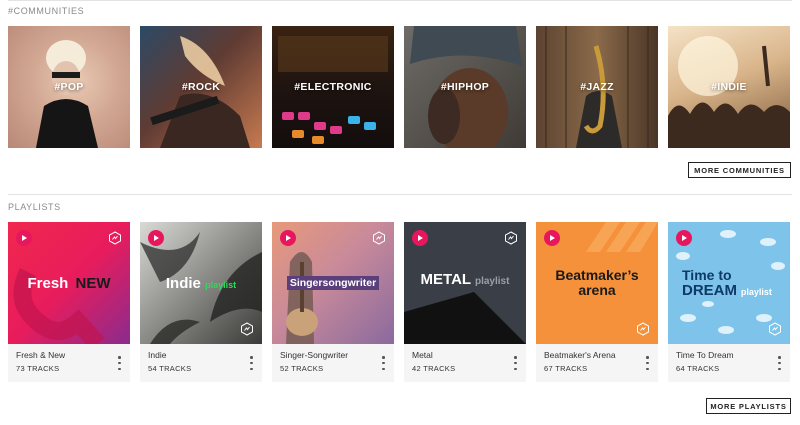  What do you see at coordinates (566, 368) in the screenshot?
I see `playlist-track-count: 67 TRACKS` at bounding box center [566, 368].